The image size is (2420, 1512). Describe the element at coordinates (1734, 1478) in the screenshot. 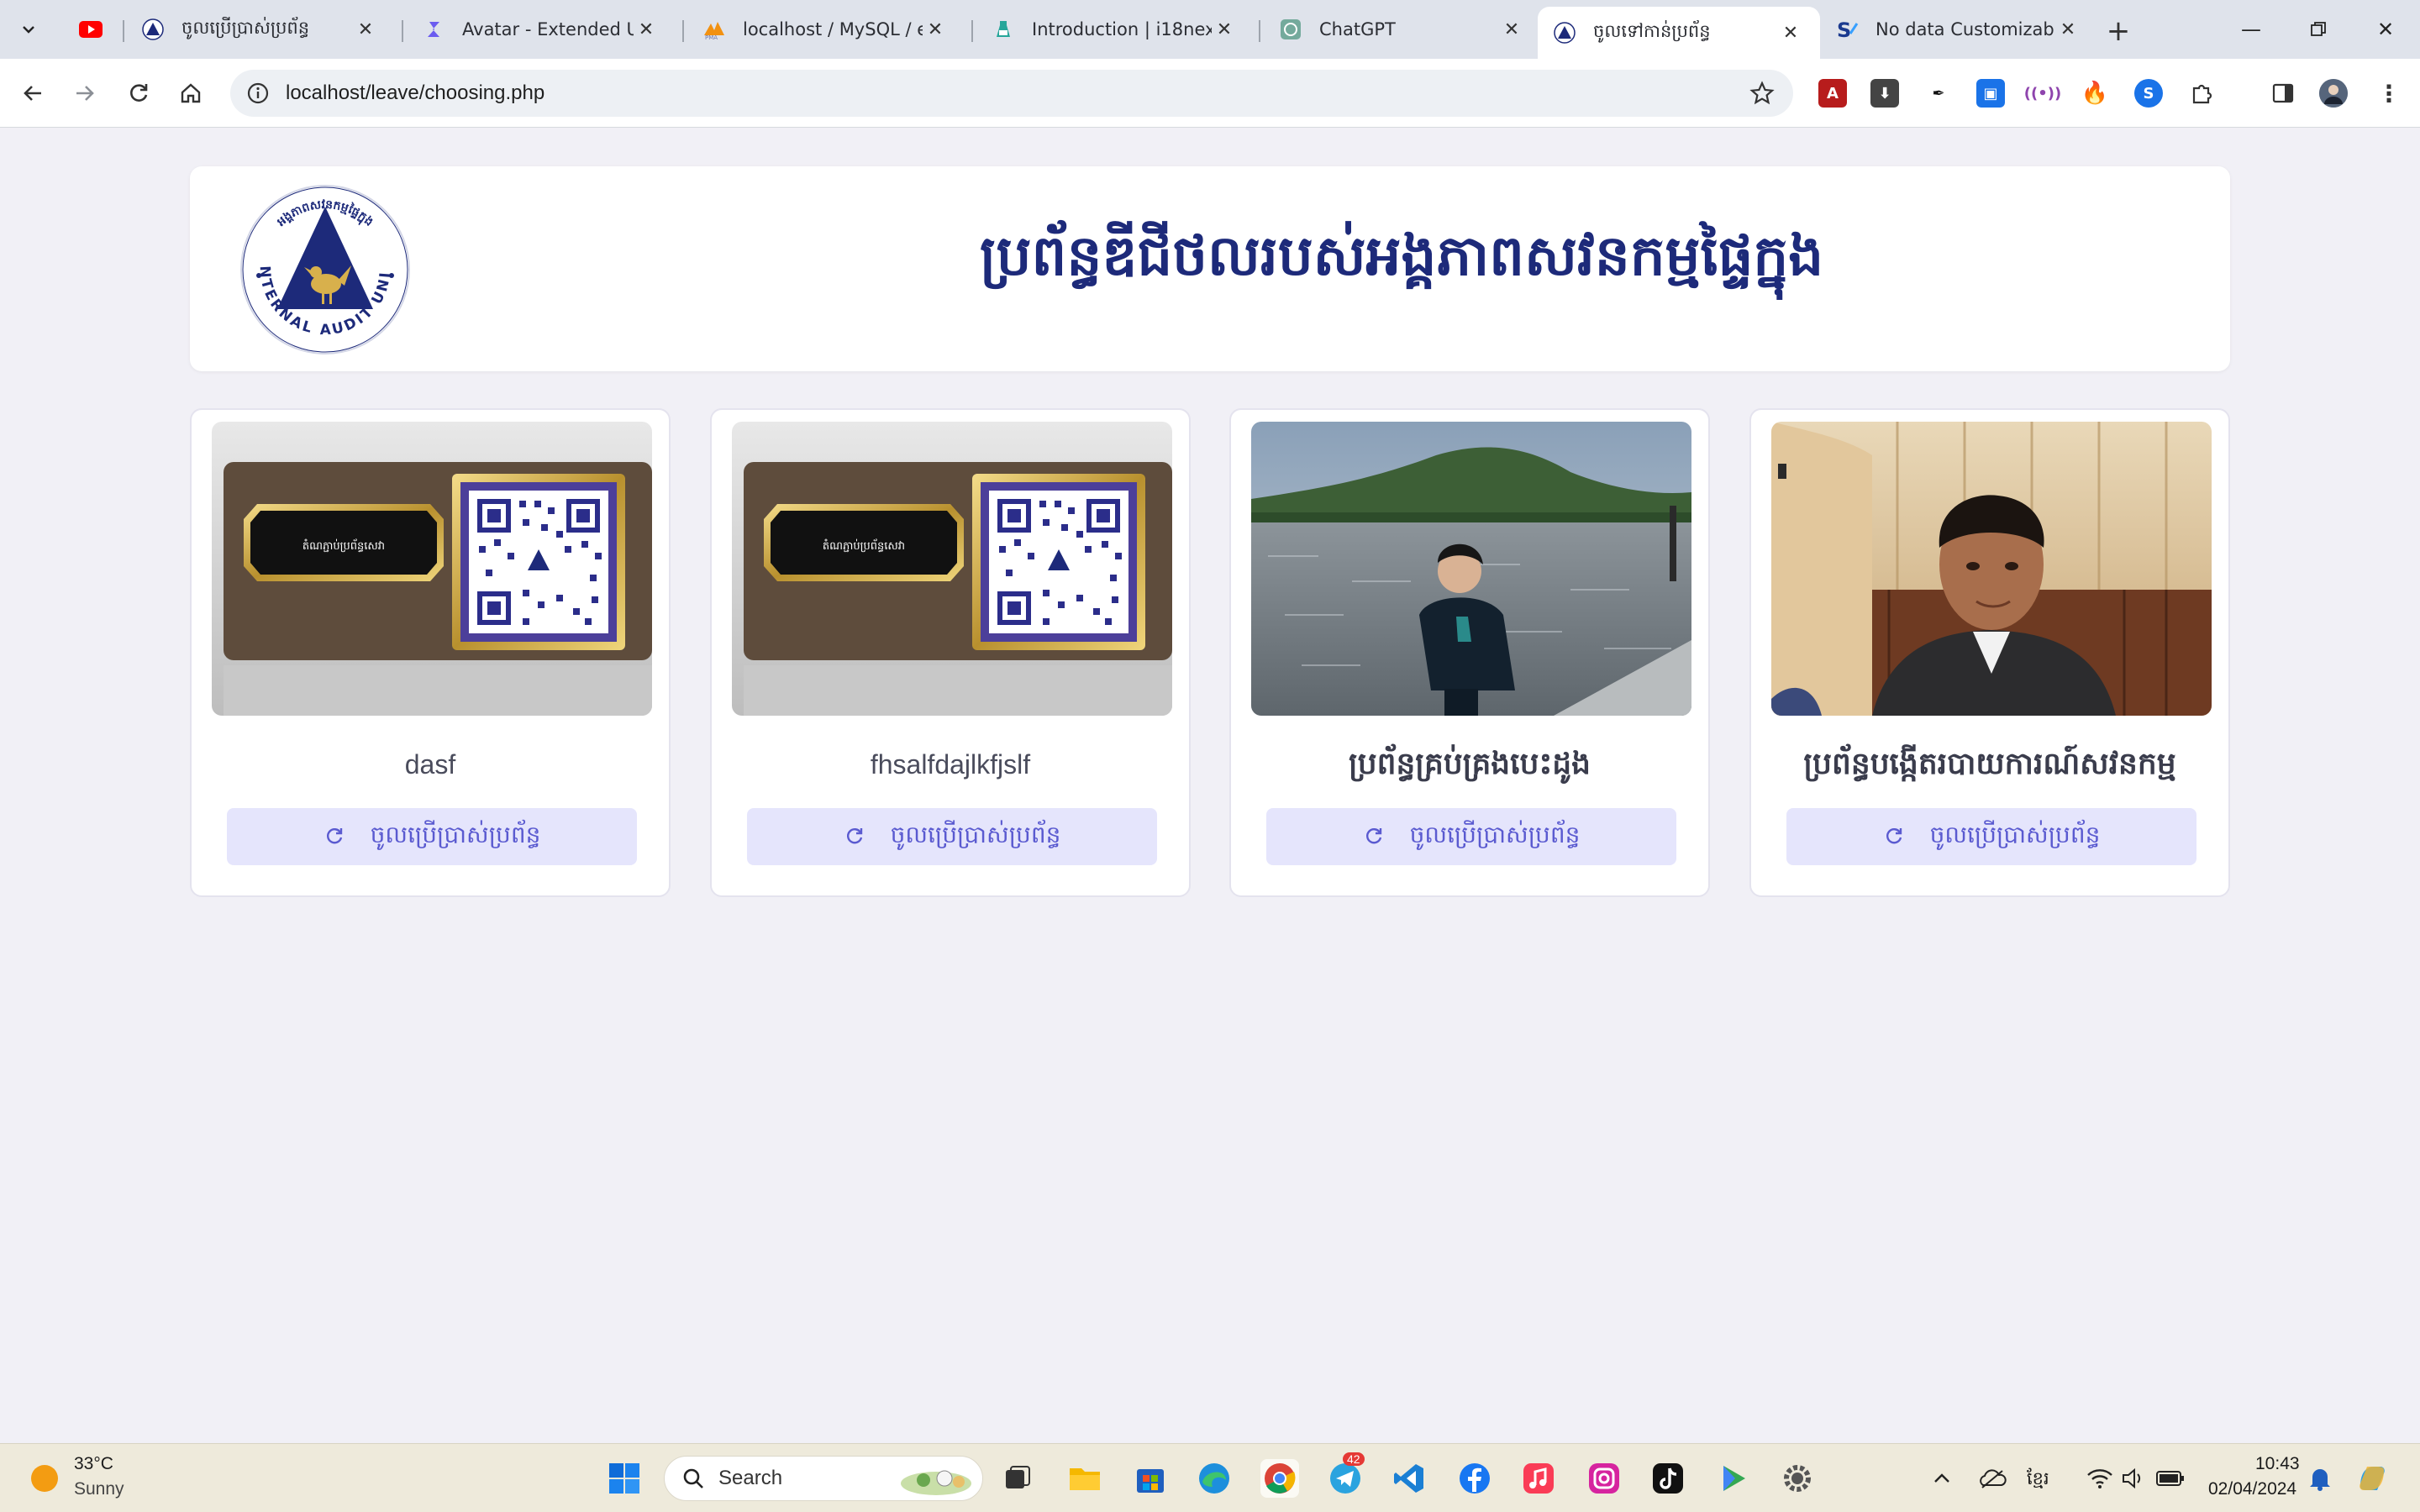

I see `google-play-games-icon` at that location.